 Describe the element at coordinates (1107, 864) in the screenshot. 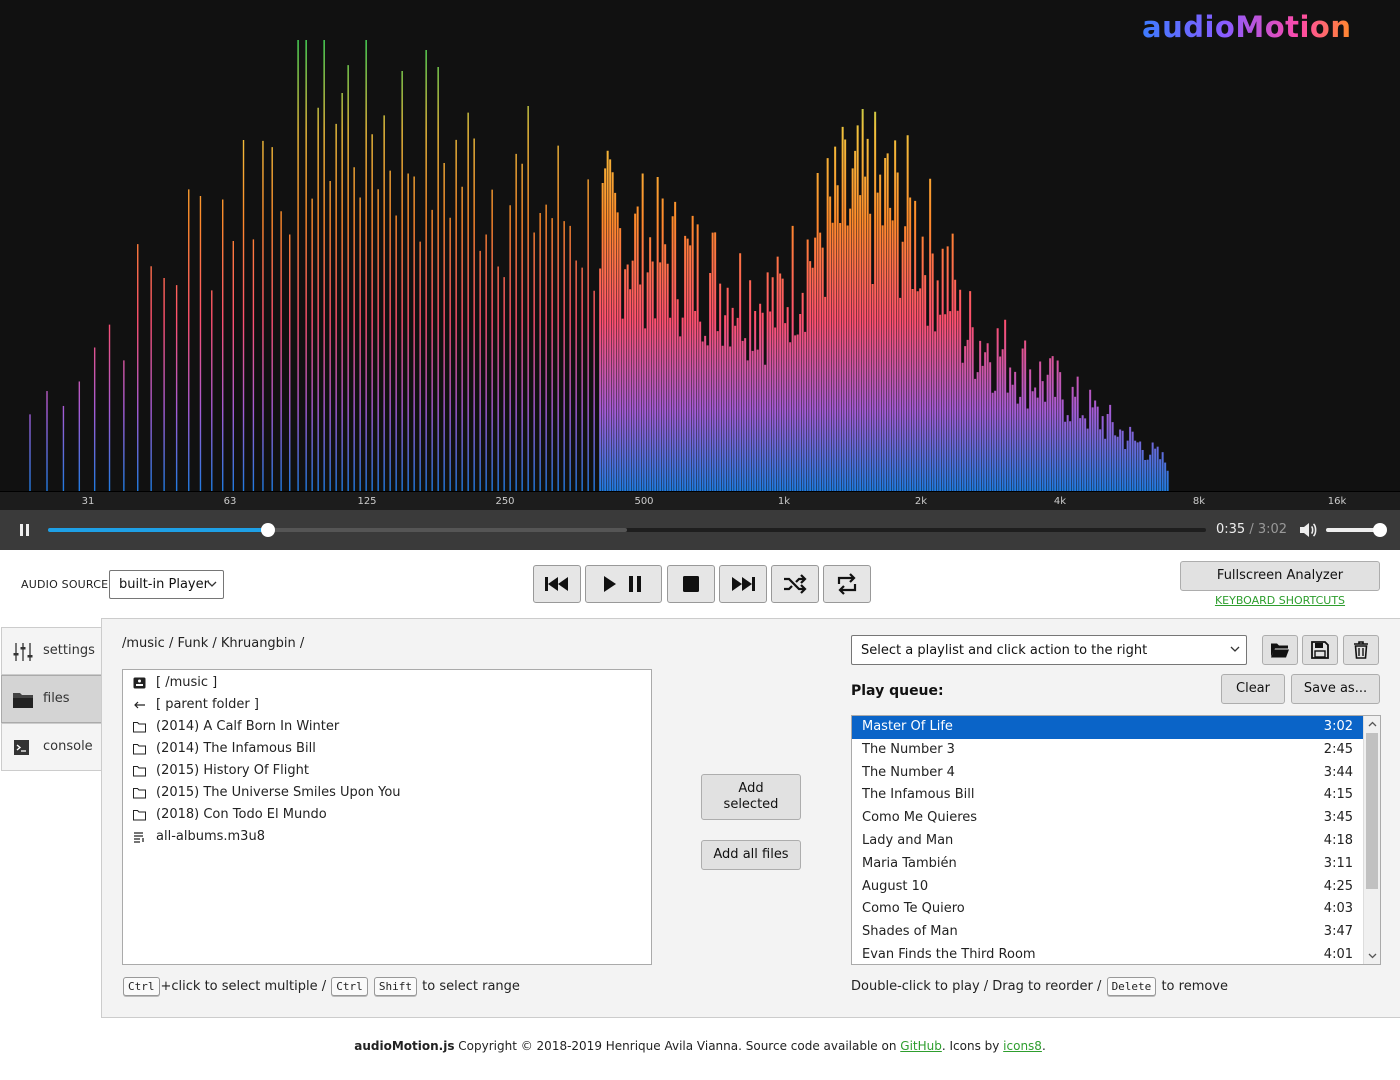

I see `queue-item: Maria También 3:11` at that location.